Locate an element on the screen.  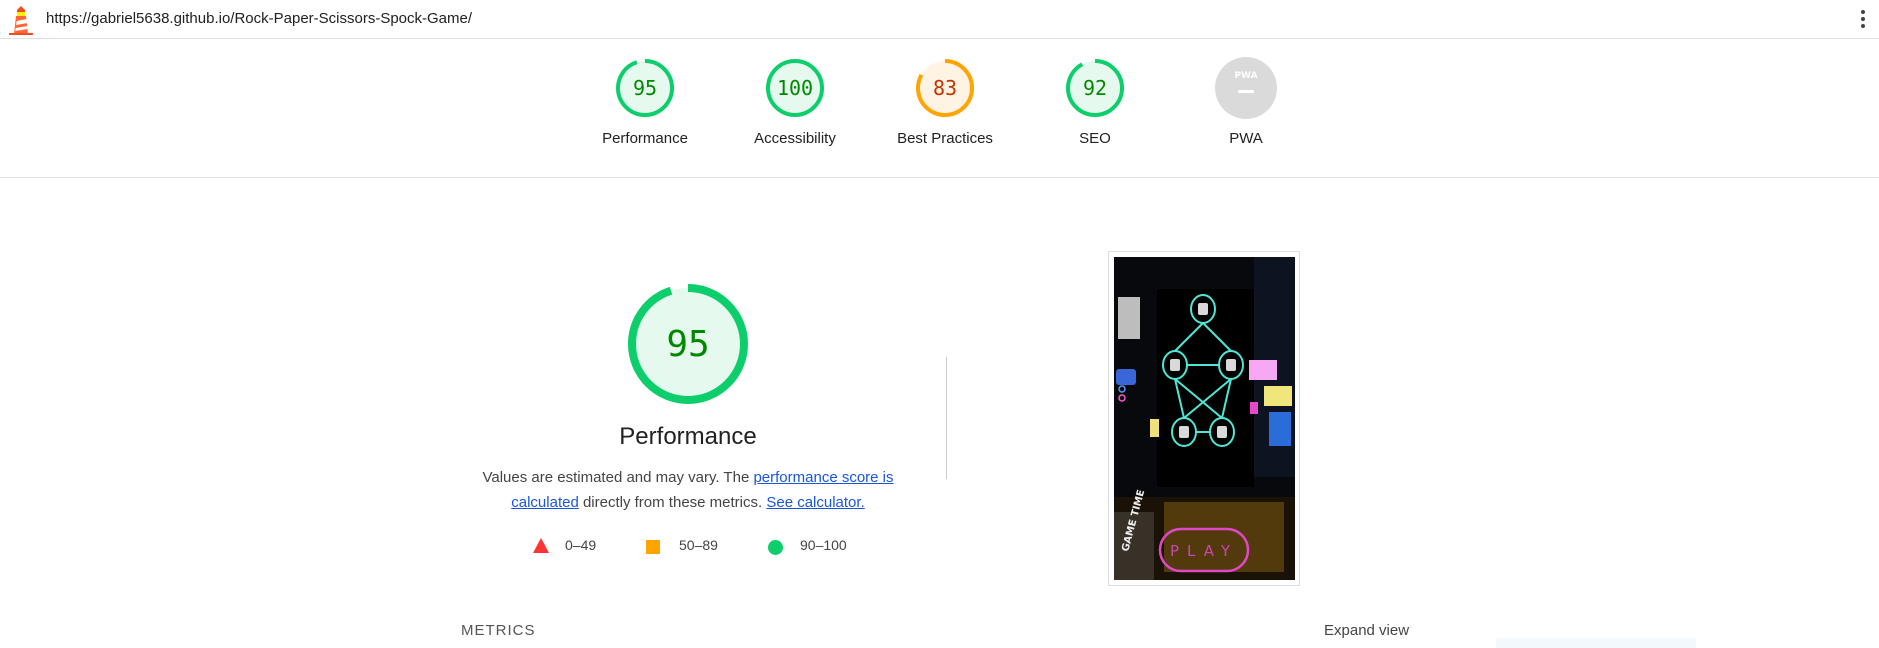
pass-circle-icon is located at coordinates (775, 547).